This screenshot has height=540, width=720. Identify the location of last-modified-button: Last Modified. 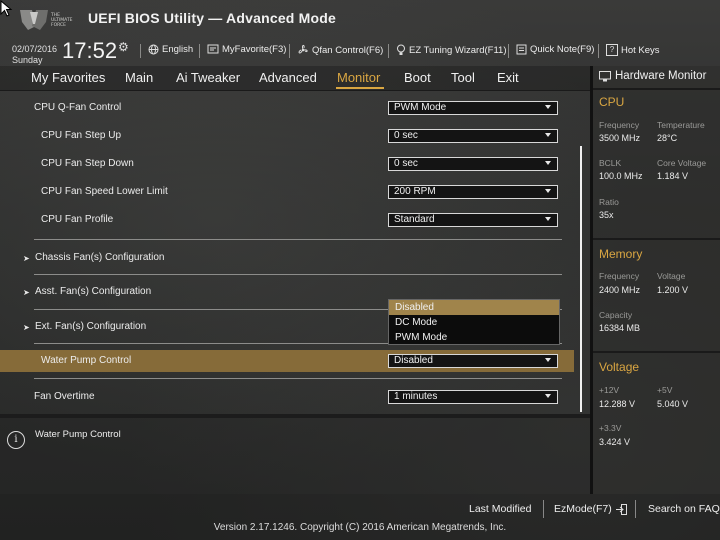
(500, 509).